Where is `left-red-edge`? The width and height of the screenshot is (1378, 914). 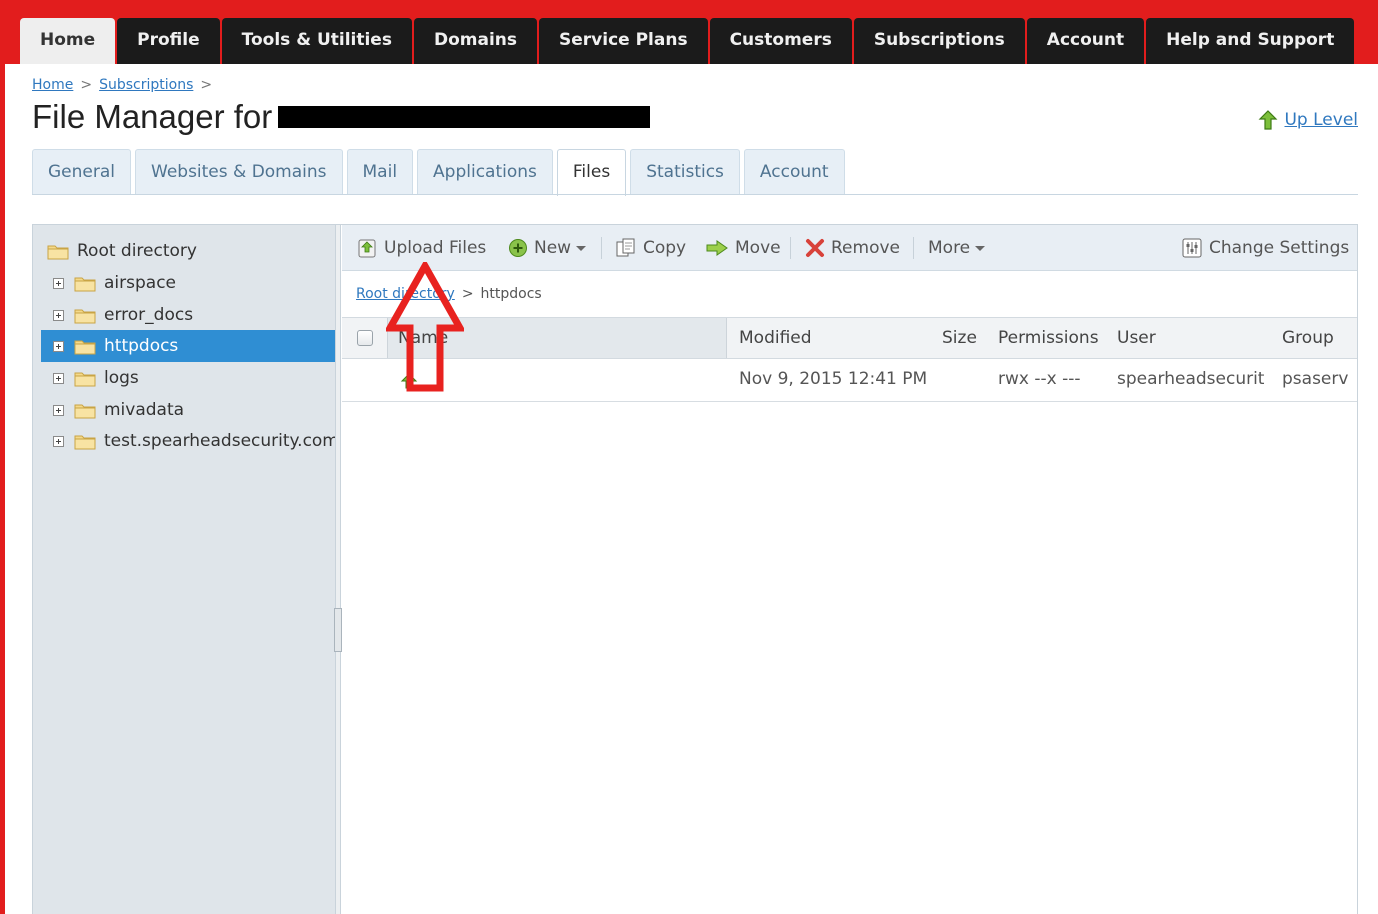 left-red-edge is located at coordinates (2, 489).